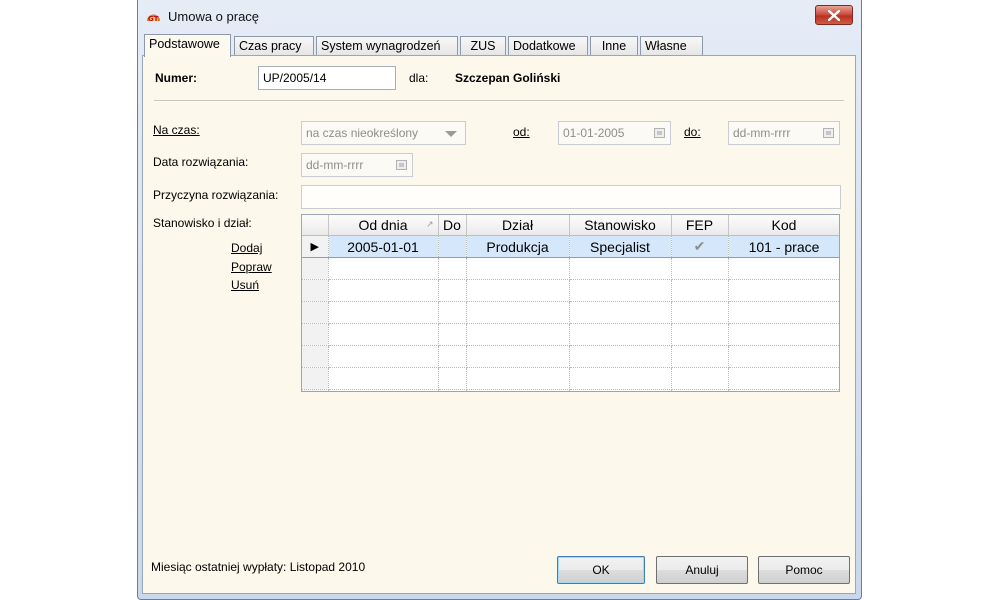  Describe the element at coordinates (614, 133) in the screenshot. I see `od-date-field: 01-01-2005` at that location.